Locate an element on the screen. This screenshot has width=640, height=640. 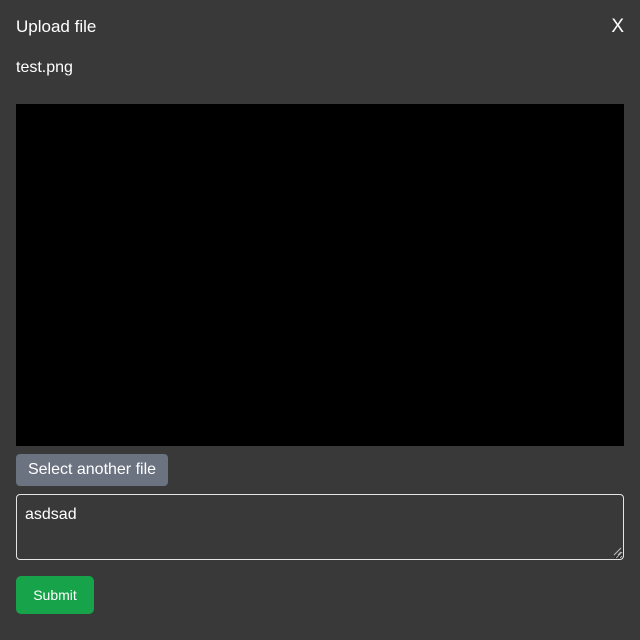
select-another-file-button: Select another file is located at coordinates (92, 470).